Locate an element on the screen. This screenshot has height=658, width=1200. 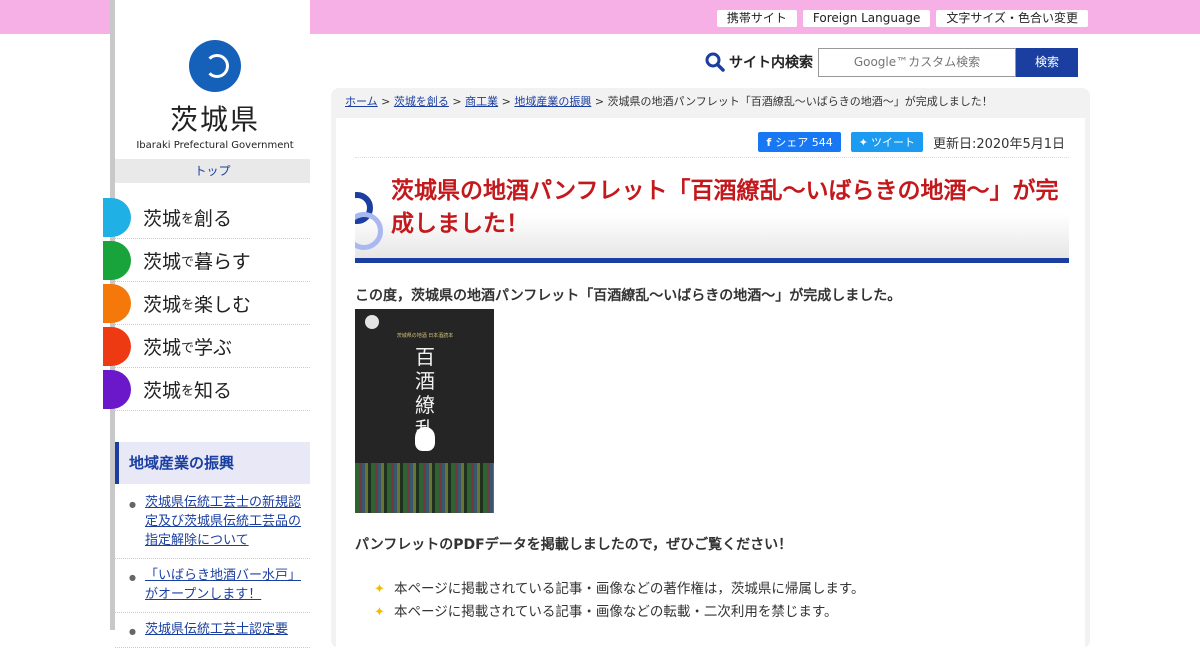
utility-links: 携帯サイト Foreign Language 文字サイズ・色合い変更 is located at coordinates (902, 18).